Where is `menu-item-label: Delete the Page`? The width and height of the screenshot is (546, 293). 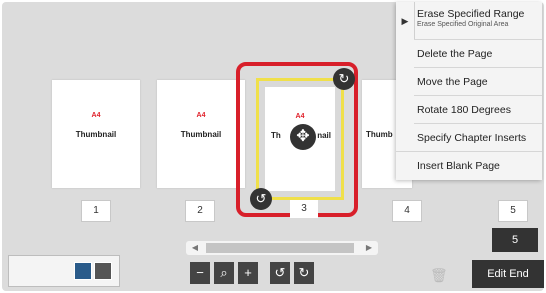 menu-item-label: Delete the Page is located at coordinates (455, 54).